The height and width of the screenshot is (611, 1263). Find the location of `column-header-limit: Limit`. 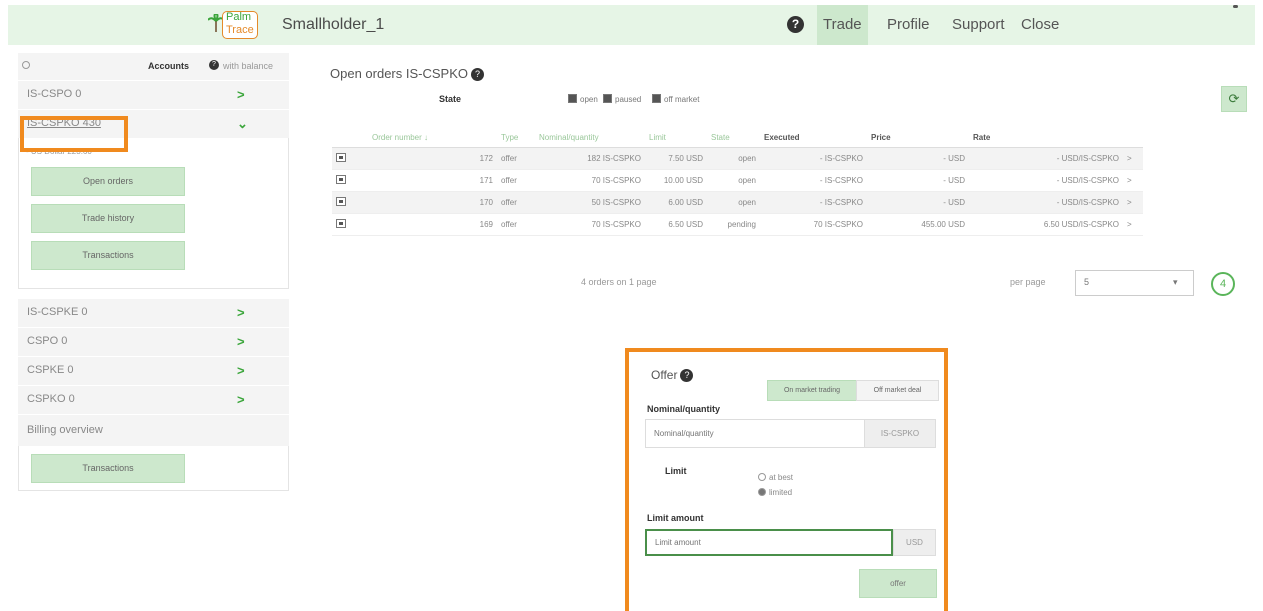

column-header-limit: Limit is located at coordinates (676, 137).